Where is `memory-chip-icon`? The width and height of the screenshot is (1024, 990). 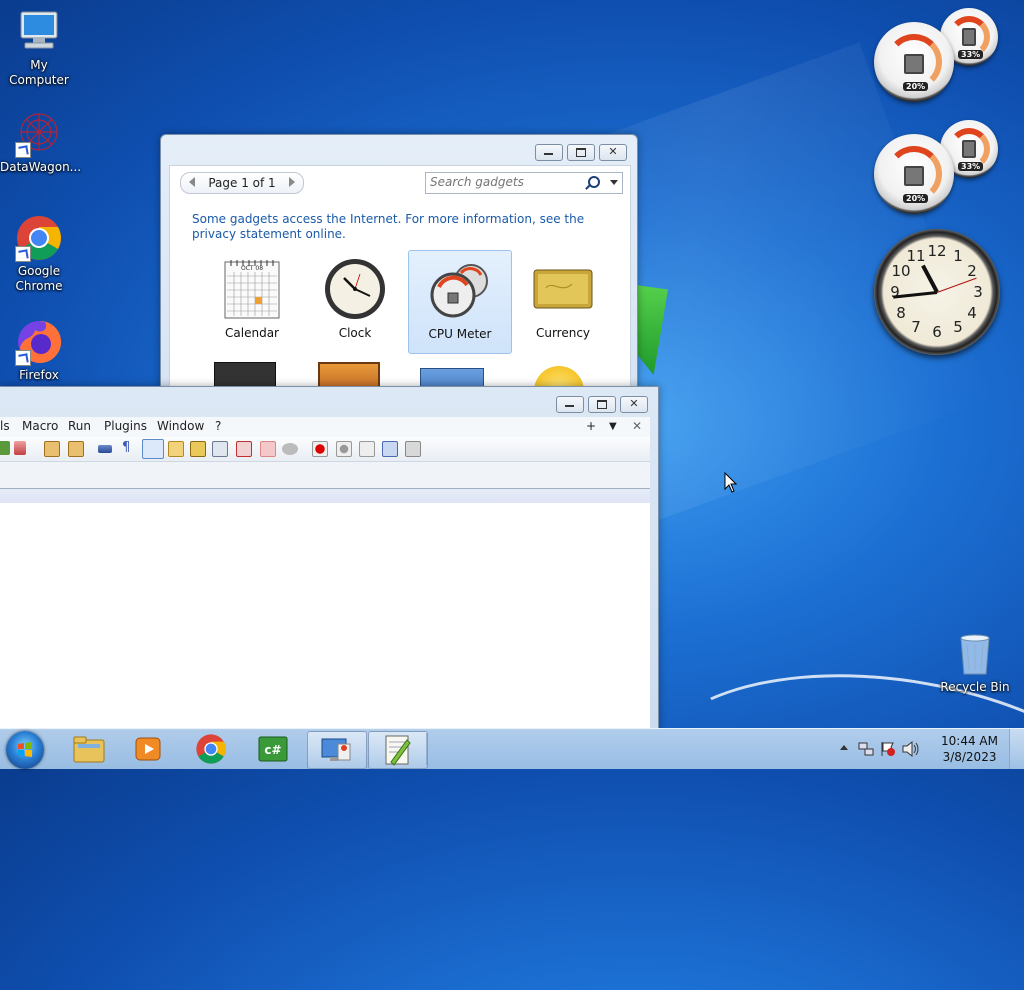
memory-chip-icon is located at coordinates (969, 149).